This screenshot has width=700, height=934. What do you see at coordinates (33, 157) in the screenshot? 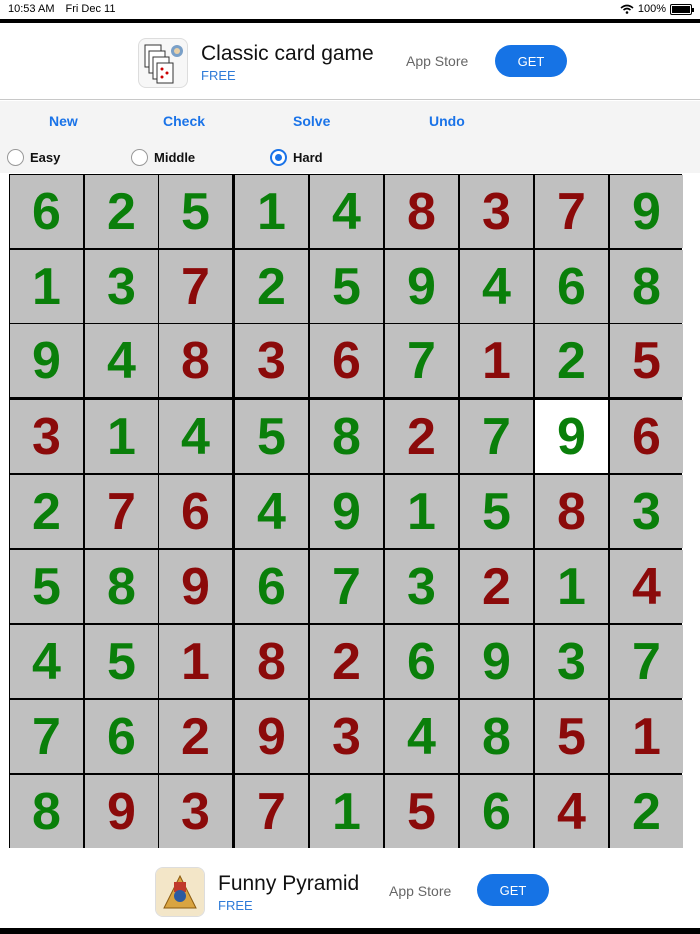
I see `difficulty-easy: Easy` at bounding box center [33, 157].